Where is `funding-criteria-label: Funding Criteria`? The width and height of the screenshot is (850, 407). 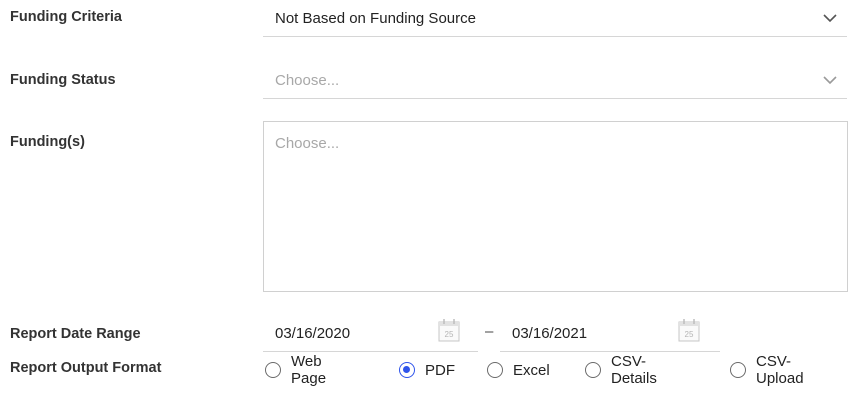 funding-criteria-label: Funding Criteria is located at coordinates (66, 17).